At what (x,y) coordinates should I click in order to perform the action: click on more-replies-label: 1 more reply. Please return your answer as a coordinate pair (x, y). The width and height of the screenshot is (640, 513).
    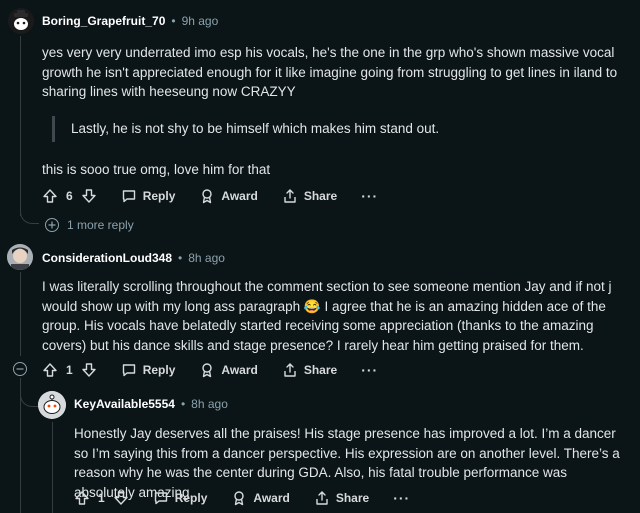
    Looking at the image, I should click on (100, 225).